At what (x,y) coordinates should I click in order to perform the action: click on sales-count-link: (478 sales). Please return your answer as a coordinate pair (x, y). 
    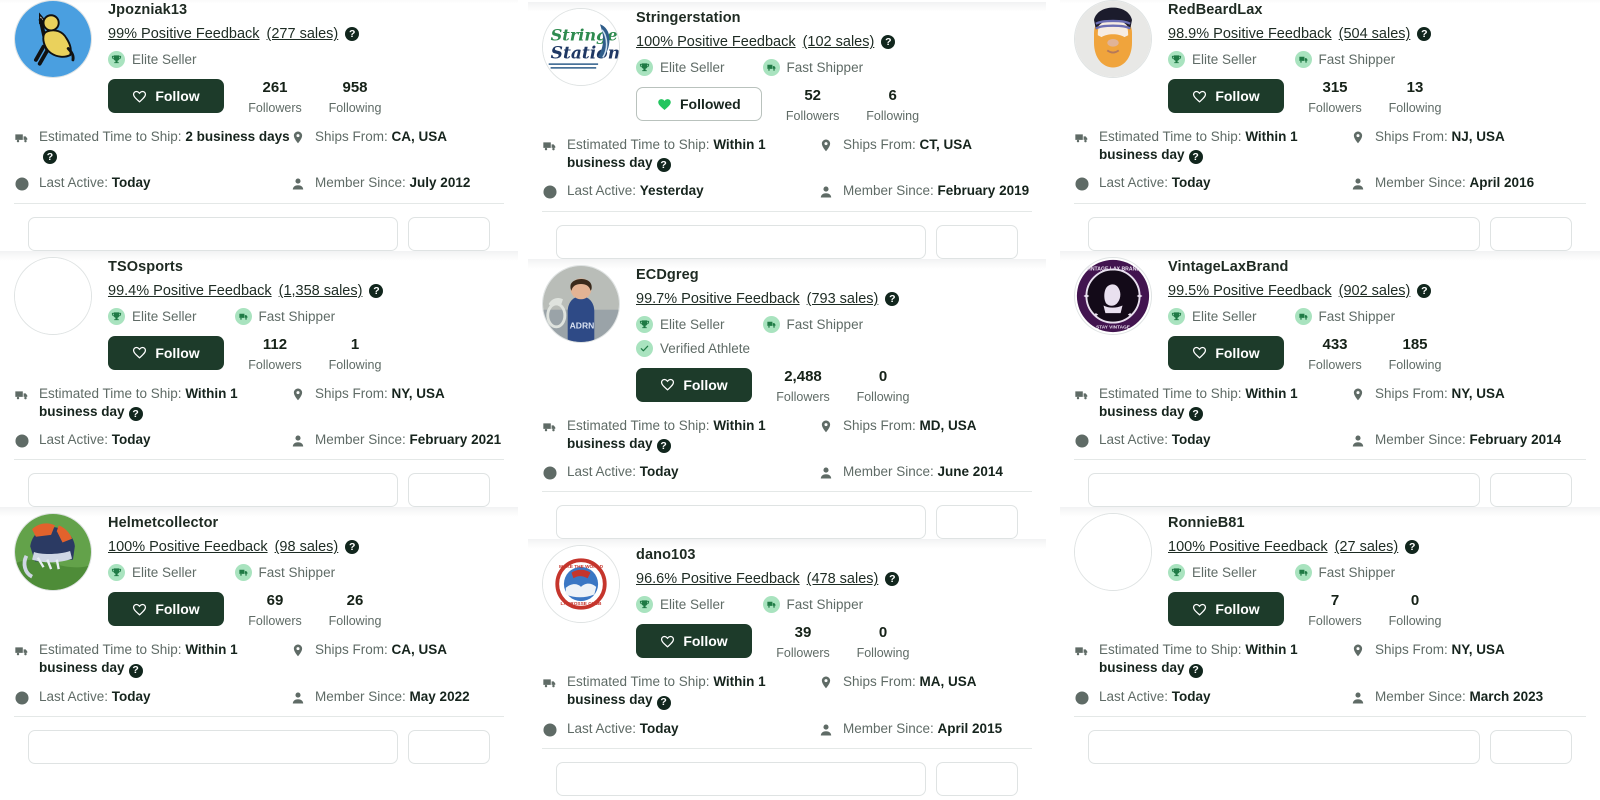
    Looking at the image, I should click on (843, 579).